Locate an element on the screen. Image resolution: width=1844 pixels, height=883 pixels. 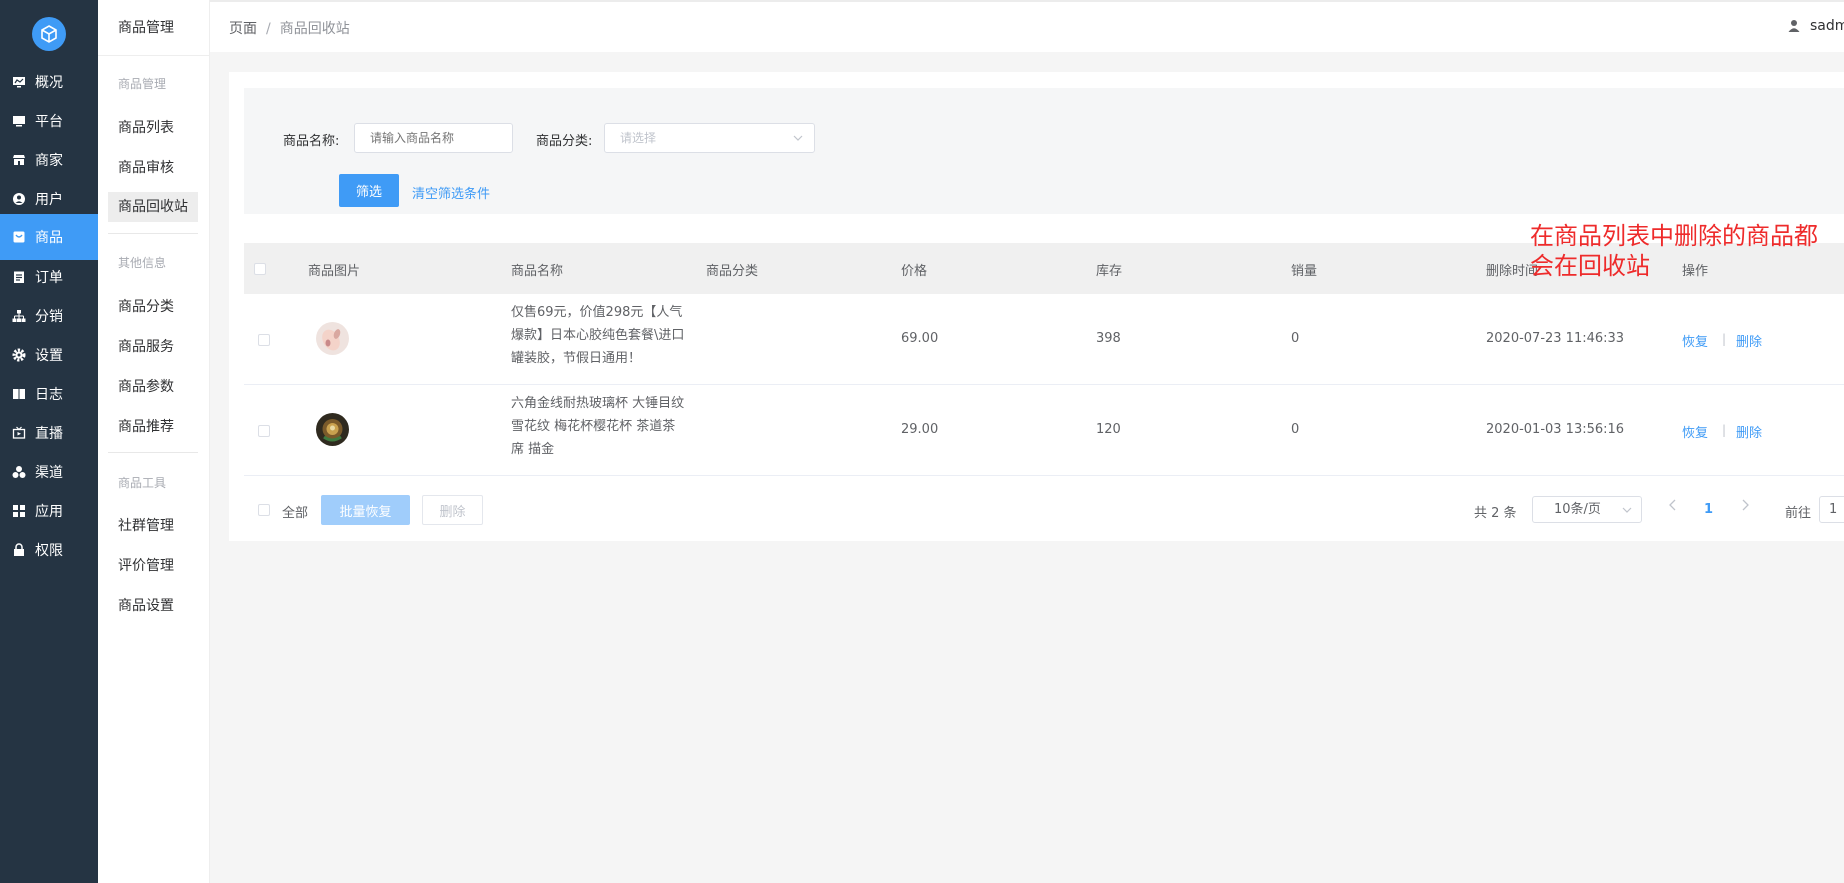
prev-page-button is located at coordinates (1673, 507).